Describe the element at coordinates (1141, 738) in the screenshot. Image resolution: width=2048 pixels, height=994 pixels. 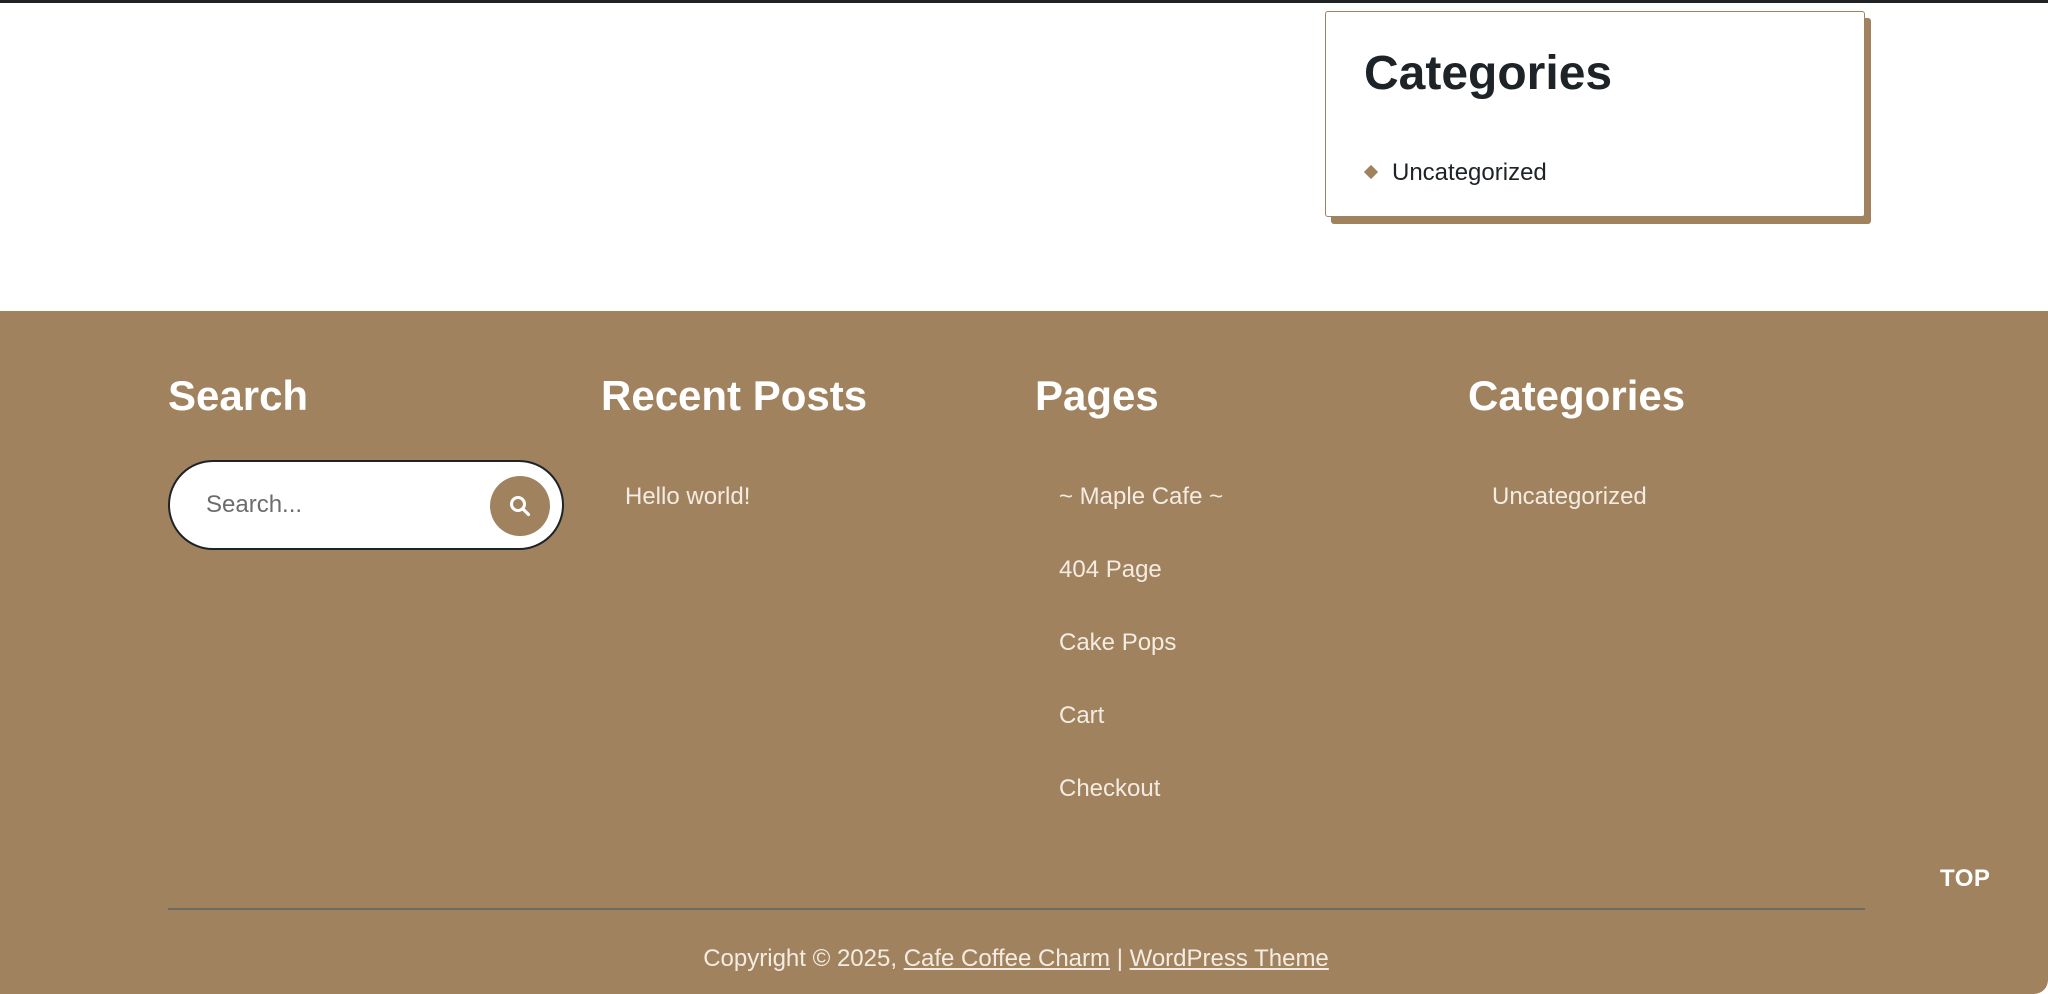
I see `list-item: Cart` at that location.